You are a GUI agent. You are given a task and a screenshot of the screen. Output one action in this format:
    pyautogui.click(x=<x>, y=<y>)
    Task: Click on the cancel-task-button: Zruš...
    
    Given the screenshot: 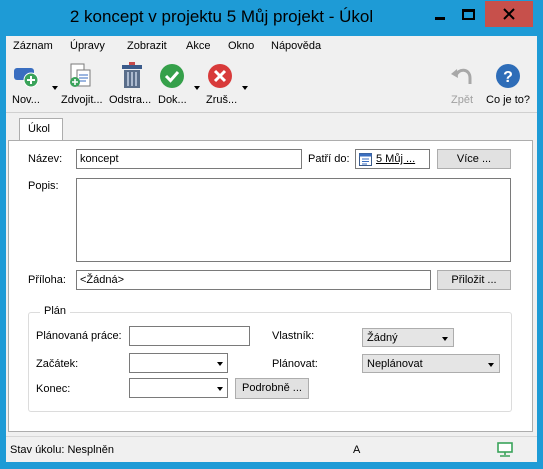 What is the action you would take?
    pyautogui.click(x=230, y=85)
    